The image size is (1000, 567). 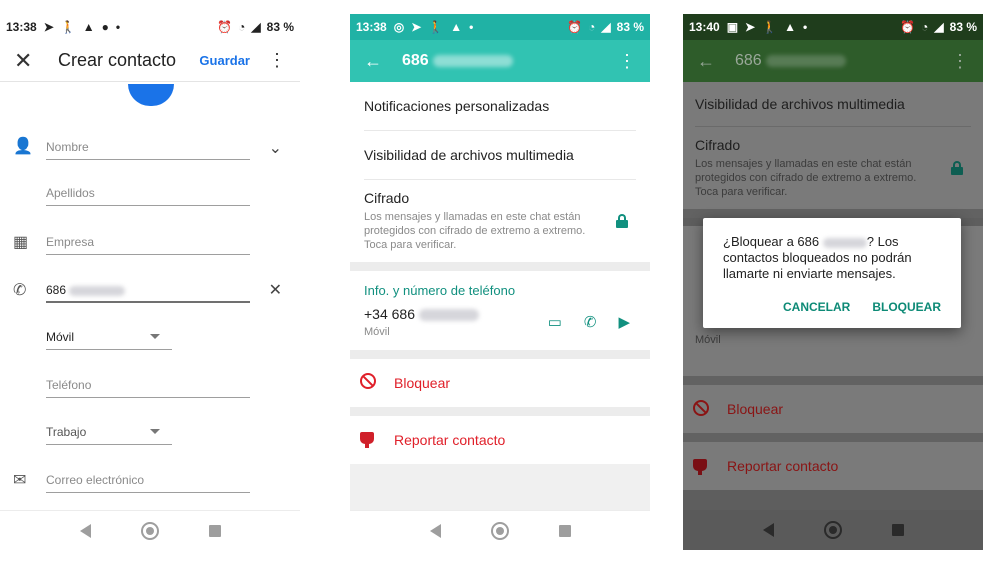 What do you see at coordinates (809, 273) in the screenshot?
I see `dialog-line-3: llamarte ni enviarte mensajes.` at bounding box center [809, 273].